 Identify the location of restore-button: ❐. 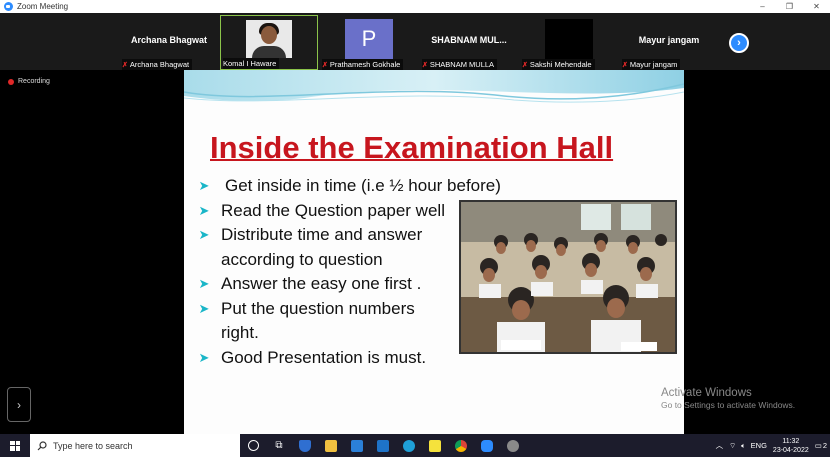
(789, 6).